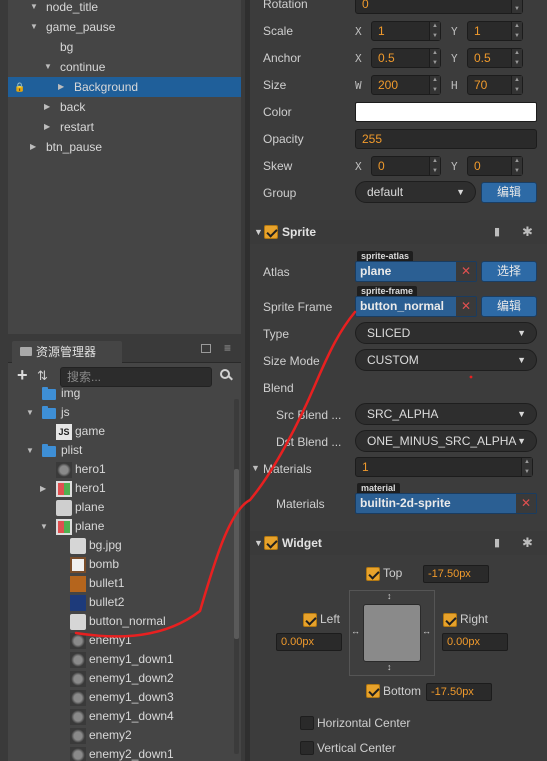 Image resolution: width=547 pixels, height=761 pixels. I want to click on clear-atlas-icon: ✕, so click(466, 271).